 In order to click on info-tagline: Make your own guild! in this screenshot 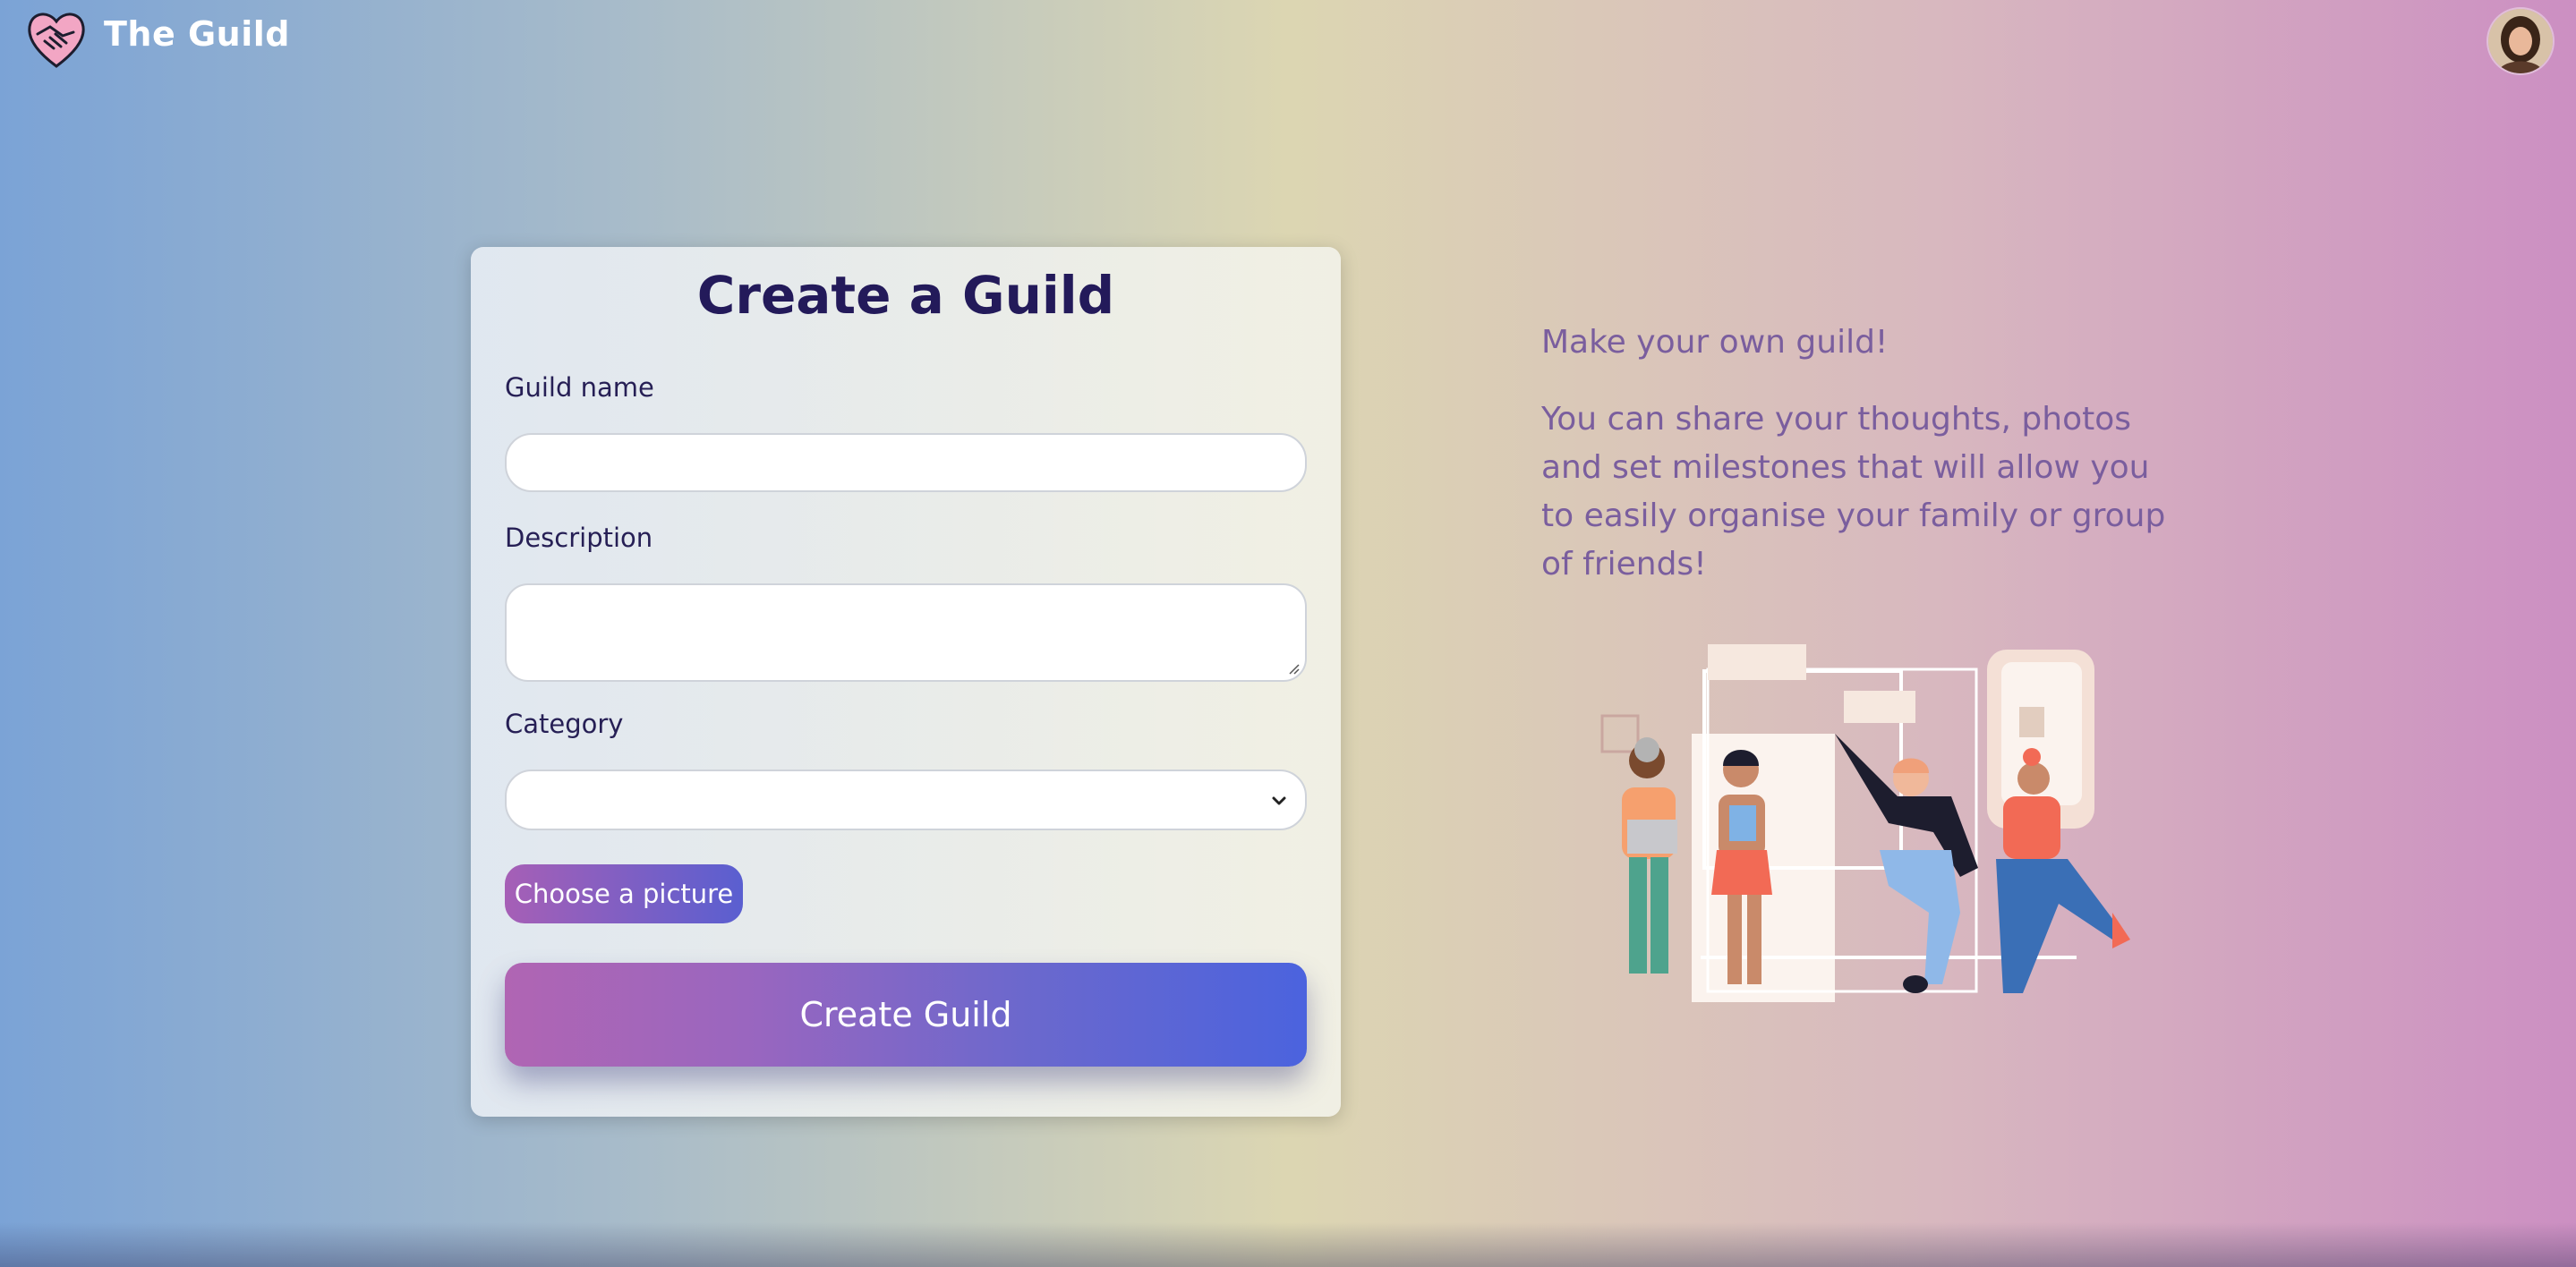, I will do `click(1715, 343)`.